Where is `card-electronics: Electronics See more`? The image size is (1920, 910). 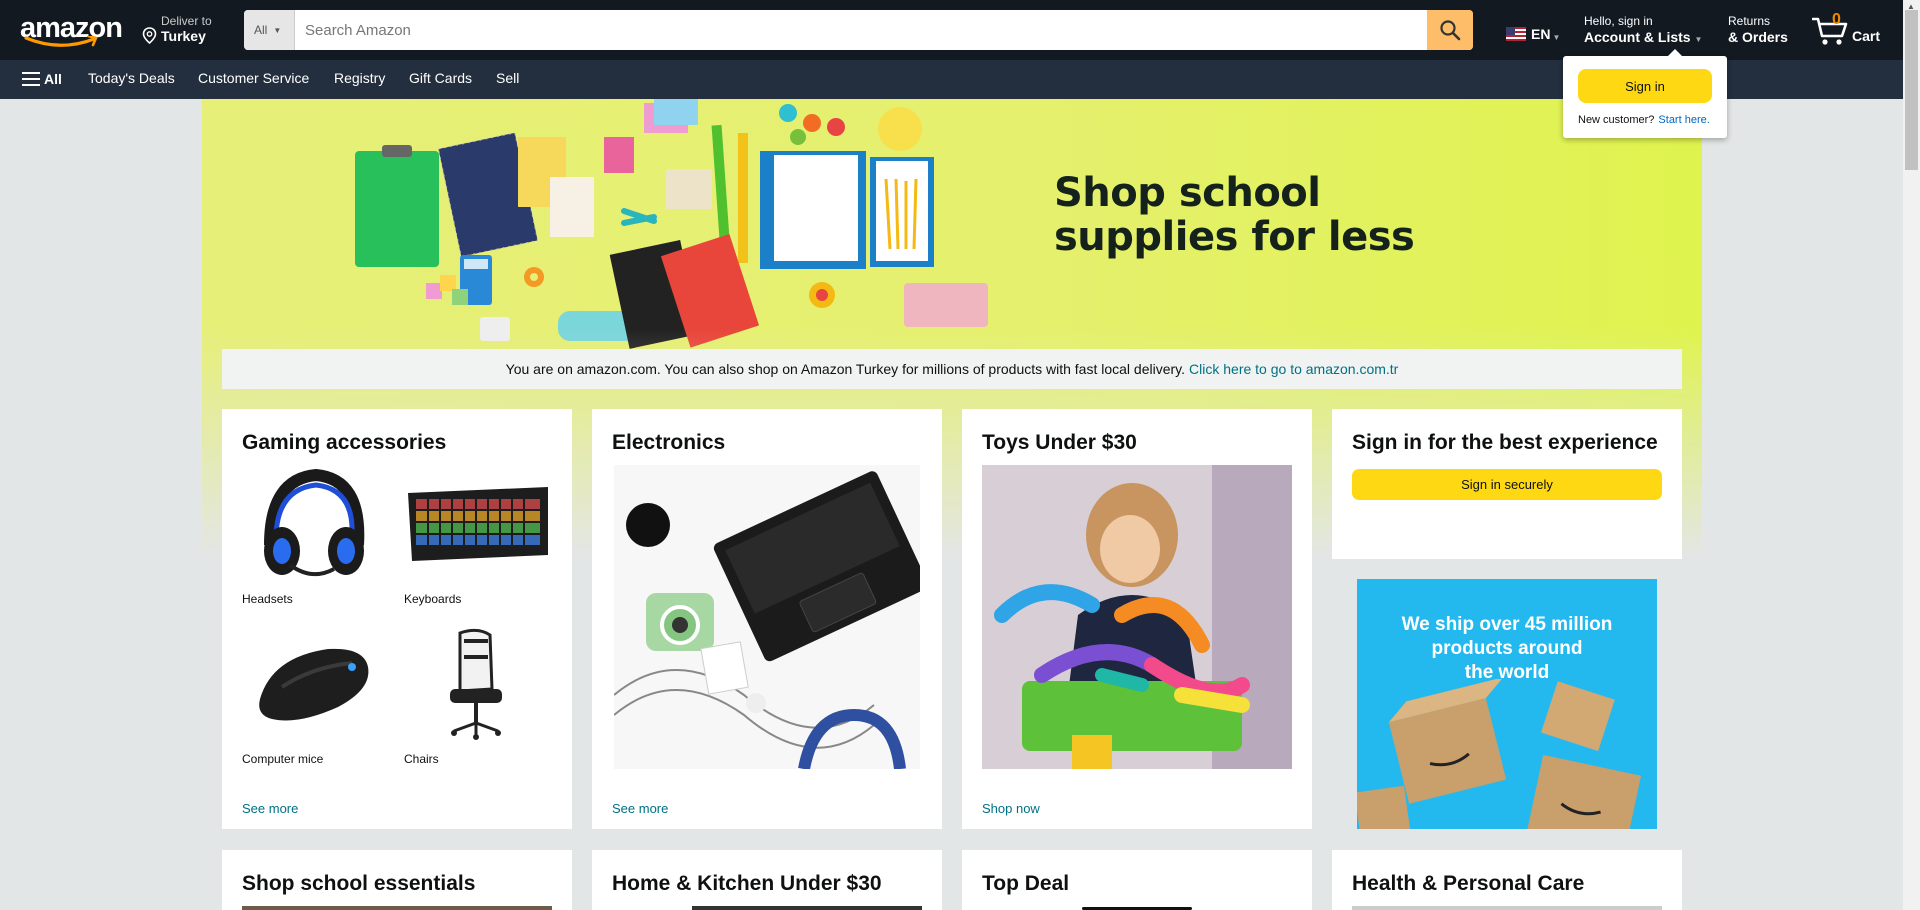 card-electronics: Electronics See more is located at coordinates (767, 619).